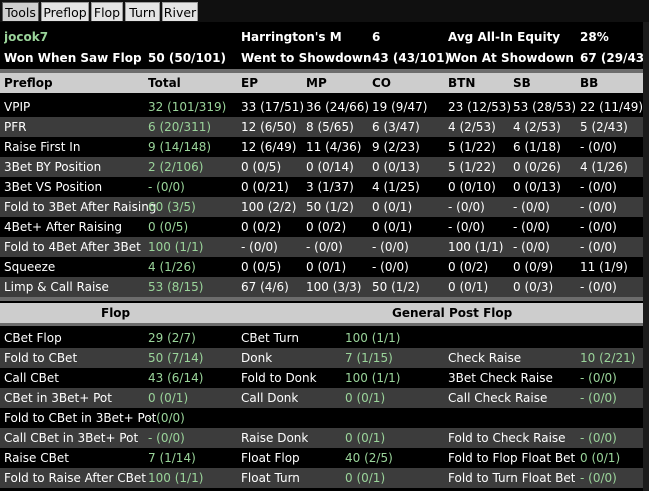  Describe the element at coordinates (500, 378) in the screenshot. I see `postflop-cell-general-stat-2: 3Bet Check Raise` at that location.